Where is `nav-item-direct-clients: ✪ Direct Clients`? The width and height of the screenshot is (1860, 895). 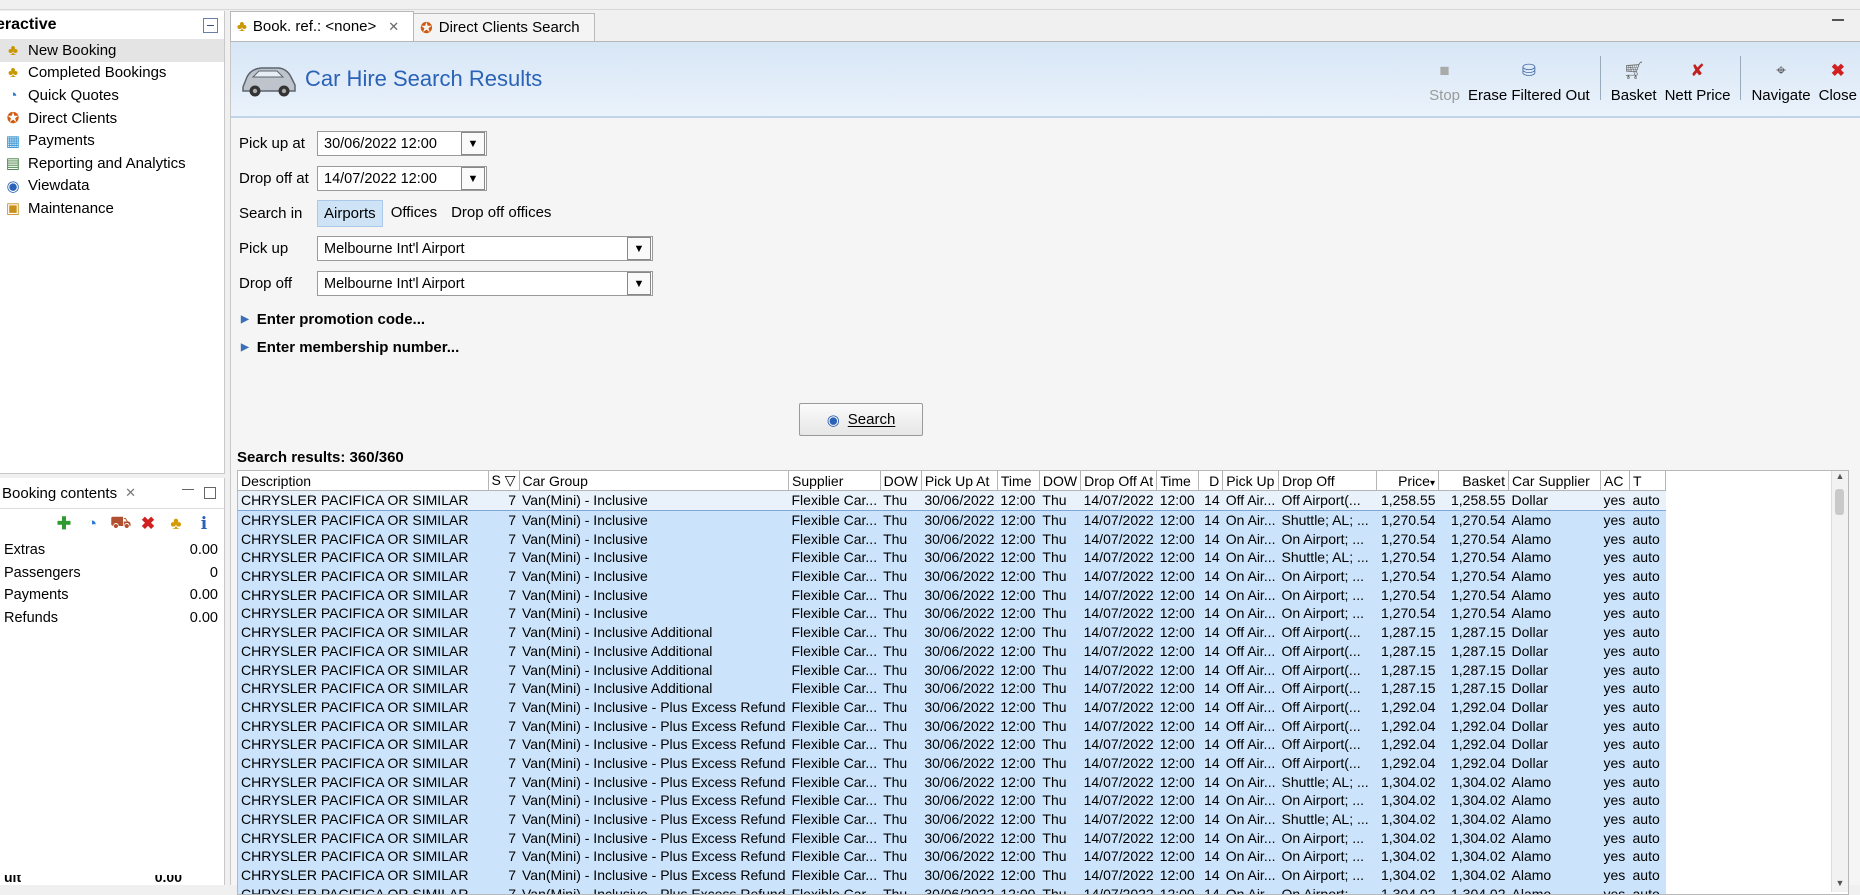 nav-item-direct-clients: ✪ Direct Clients is located at coordinates (112, 118).